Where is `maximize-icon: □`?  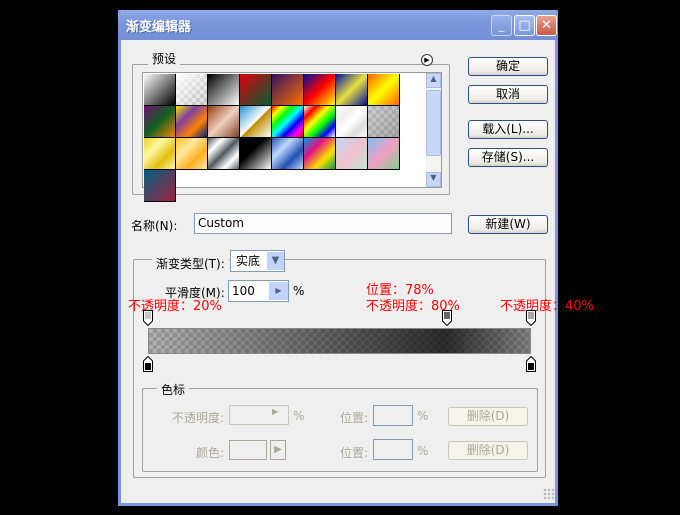
maximize-icon: □ is located at coordinates (524, 25).